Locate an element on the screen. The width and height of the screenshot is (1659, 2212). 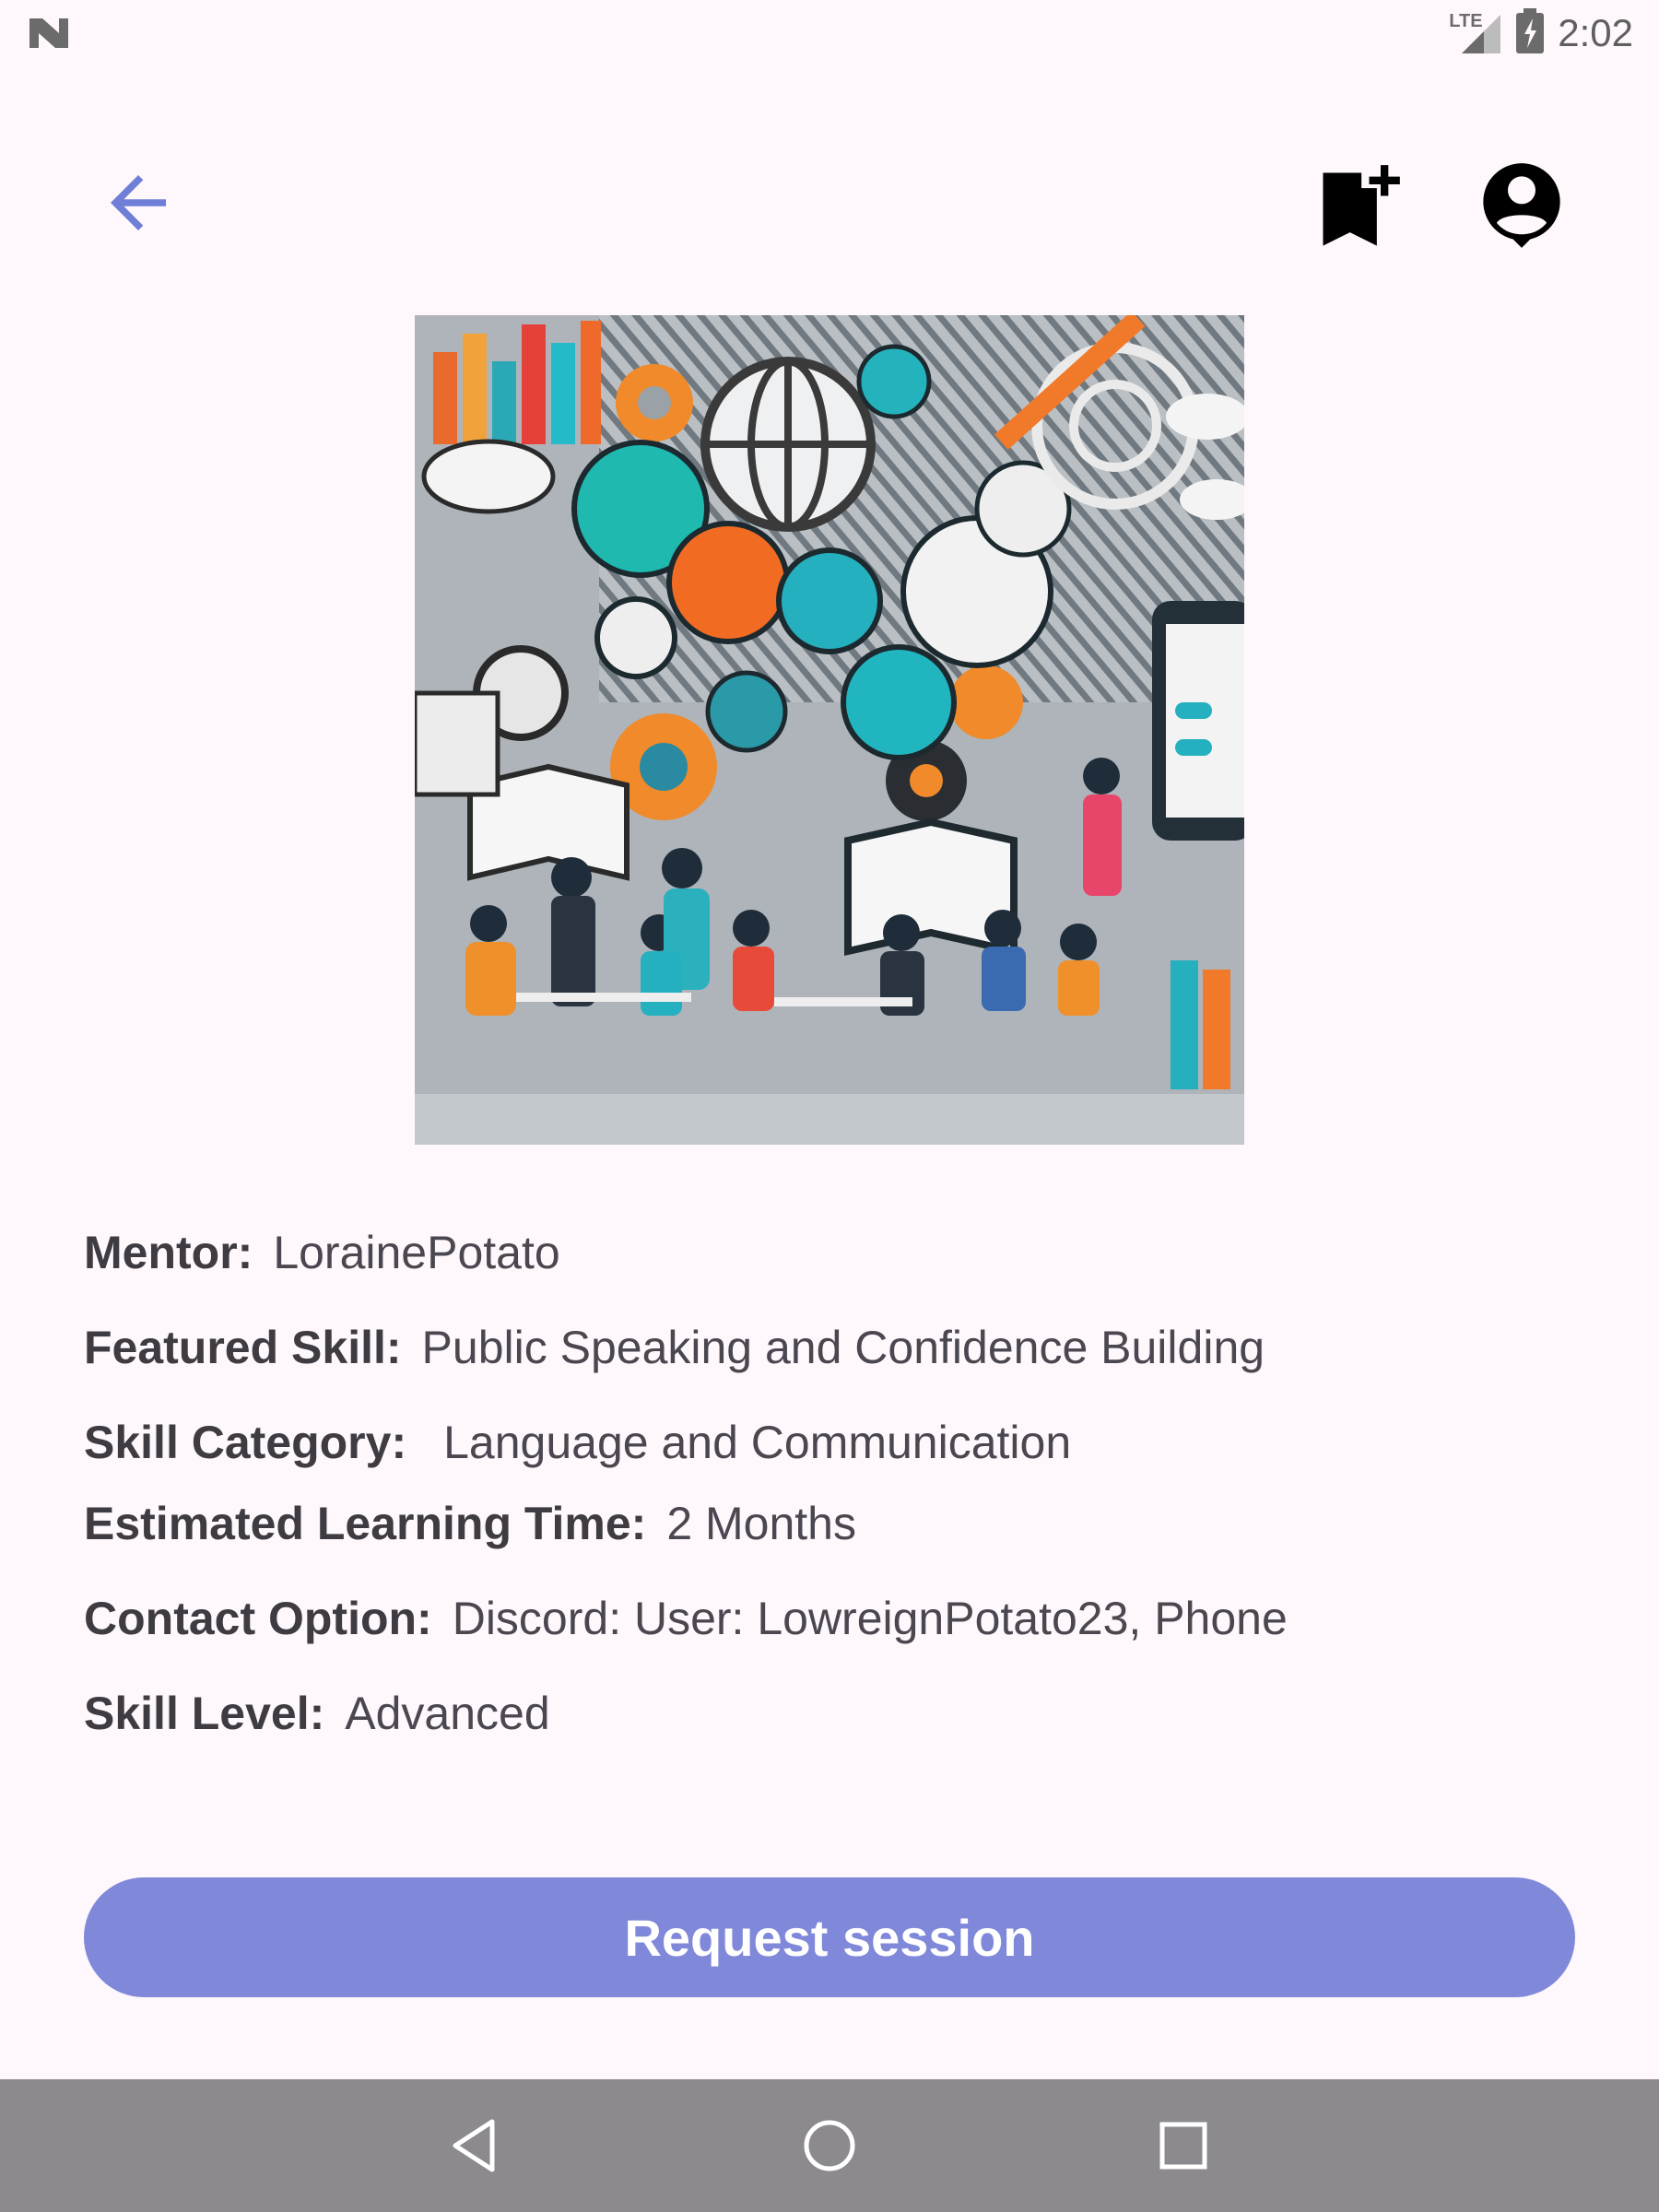
skill-category-value: Language and Communication is located at coordinates (757, 1442).